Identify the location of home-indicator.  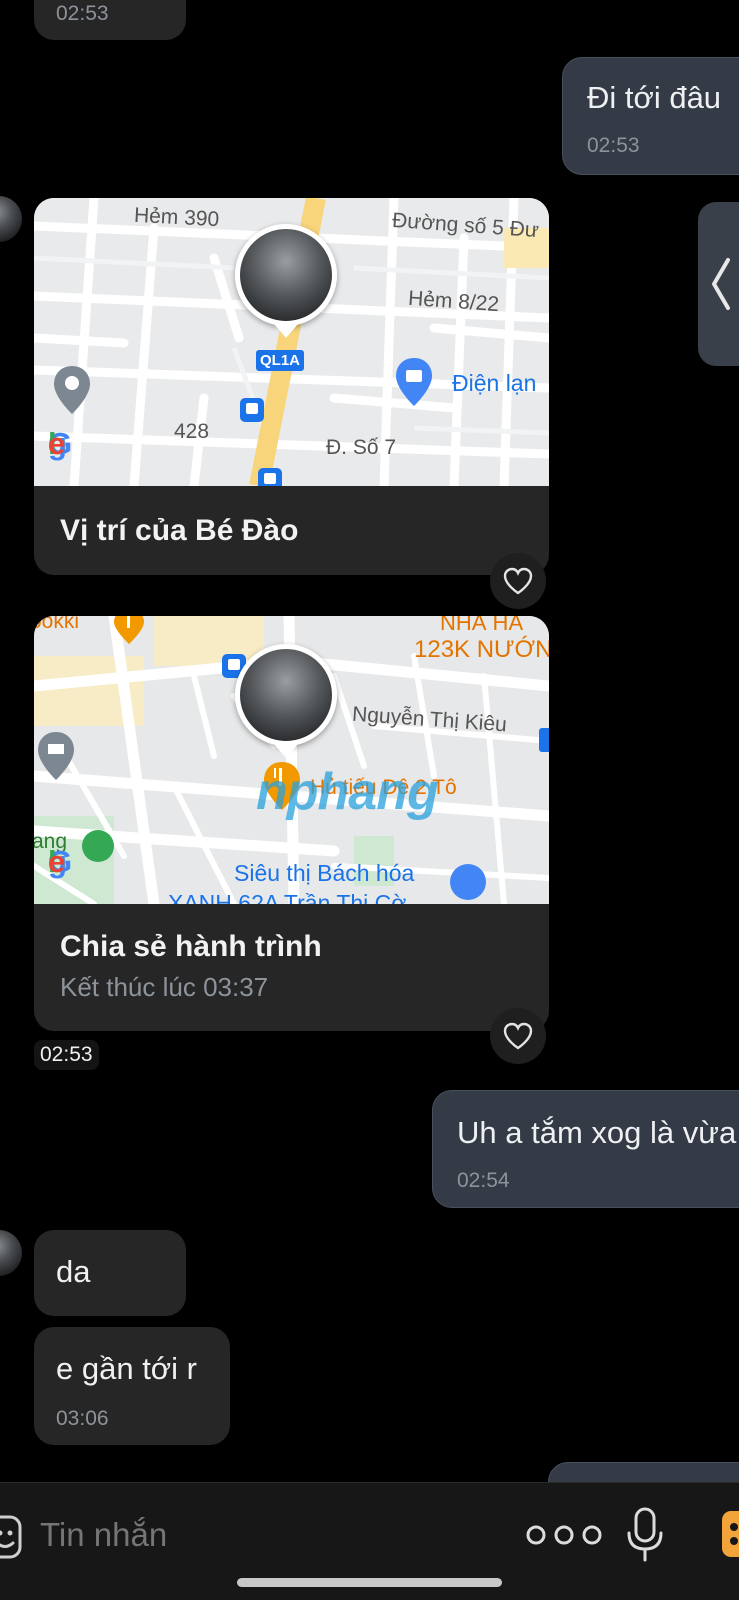
(369, 1582).